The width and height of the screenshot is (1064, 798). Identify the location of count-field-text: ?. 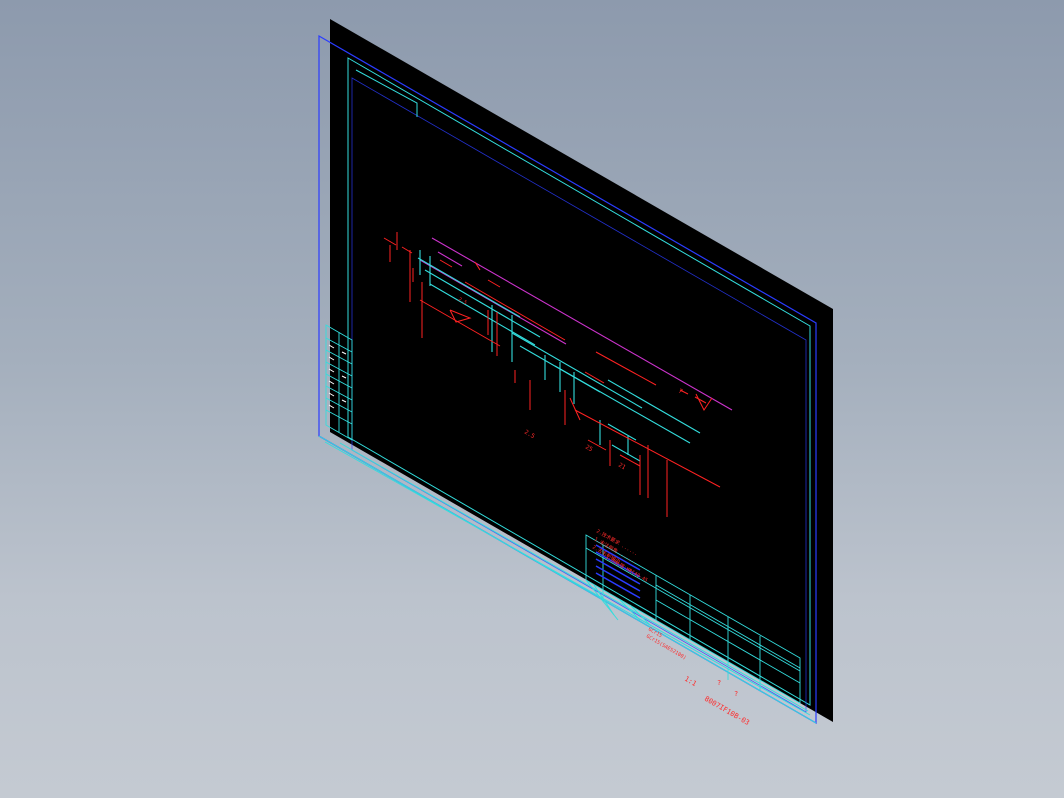
(736, 694).